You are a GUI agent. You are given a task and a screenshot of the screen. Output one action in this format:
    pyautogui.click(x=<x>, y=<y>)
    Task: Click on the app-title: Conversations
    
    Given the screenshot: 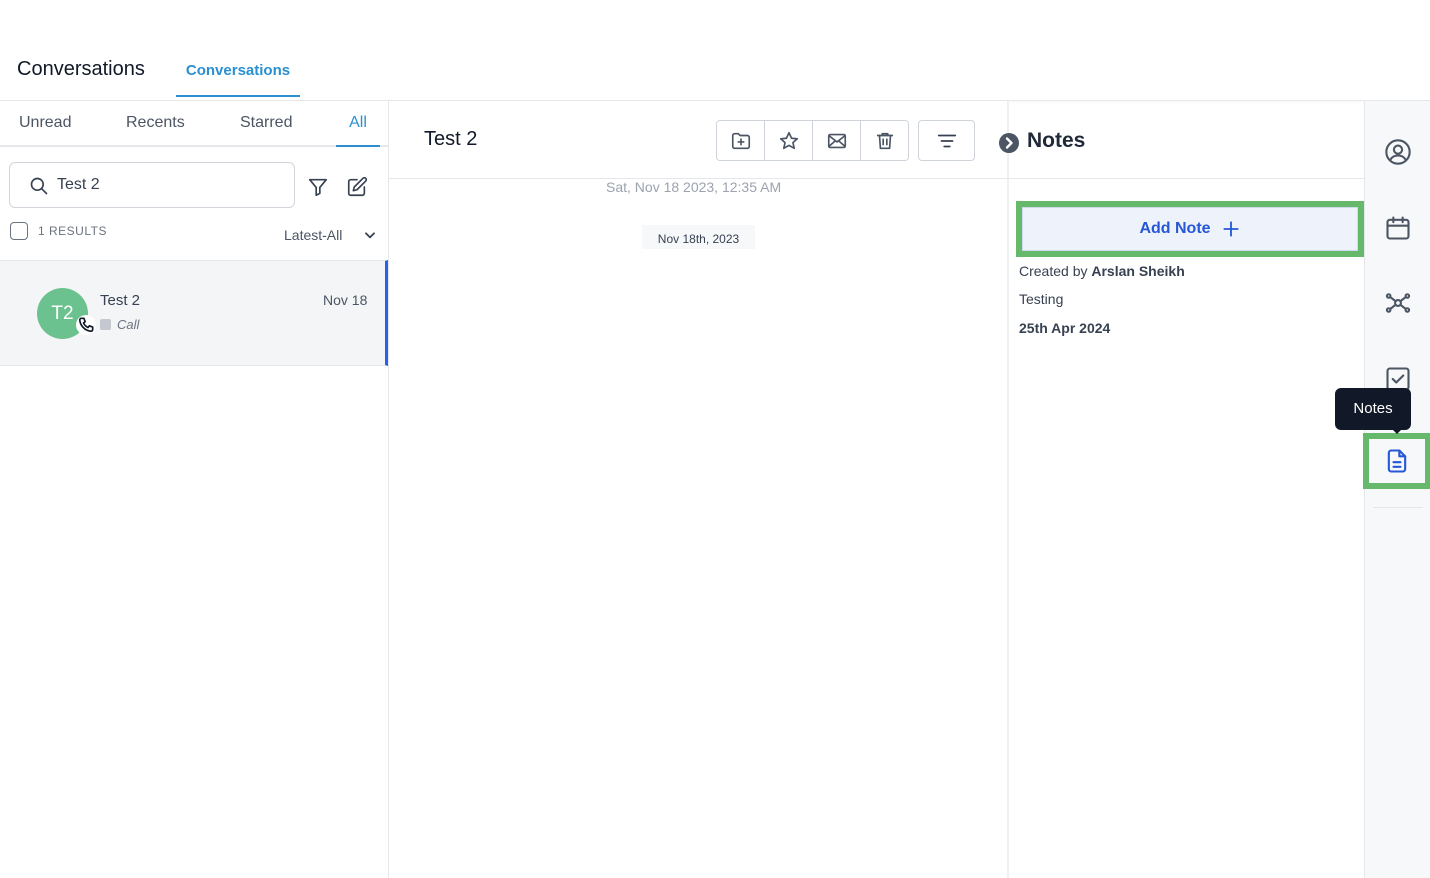 What is the action you would take?
    pyautogui.click(x=81, y=69)
    